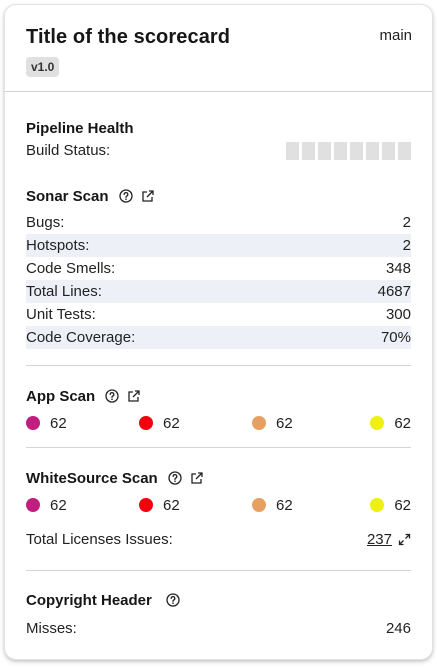  Describe the element at coordinates (61, 396) in the screenshot. I see `app-scan-title: App Scan` at that location.